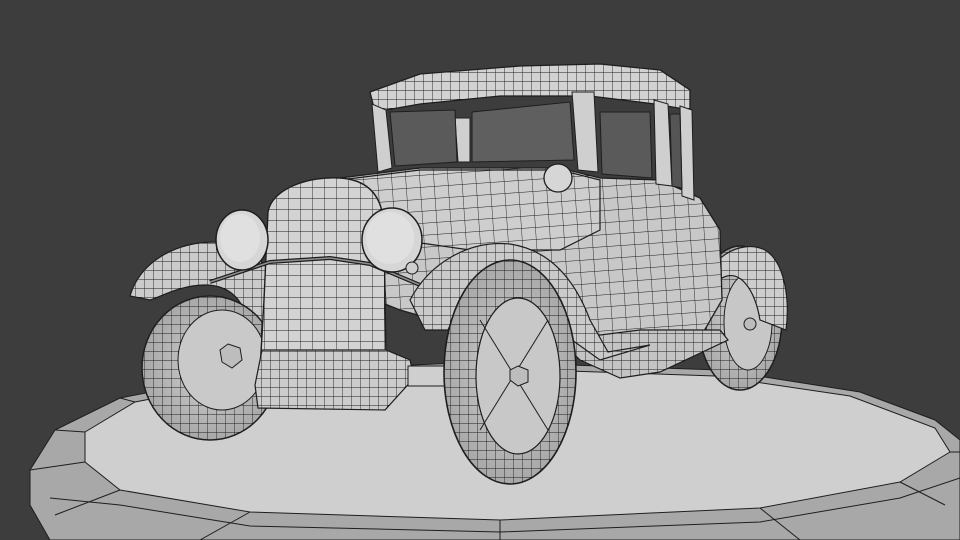 Image resolution: width=960 pixels, height=540 pixels. What do you see at coordinates (242, 240) in the screenshot?
I see `headlight-left` at bounding box center [242, 240].